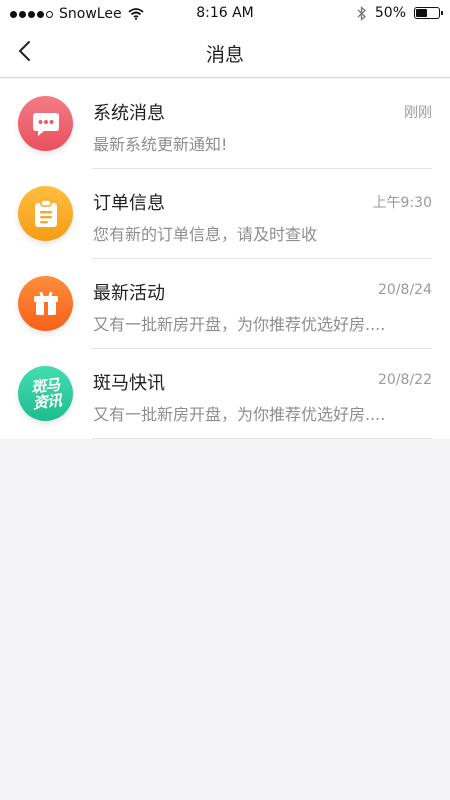 This screenshot has width=450, height=800. What do you see at coordinates (421, 13) in the screenshot?
I see `battery-level` at bounding box center [421, 13].